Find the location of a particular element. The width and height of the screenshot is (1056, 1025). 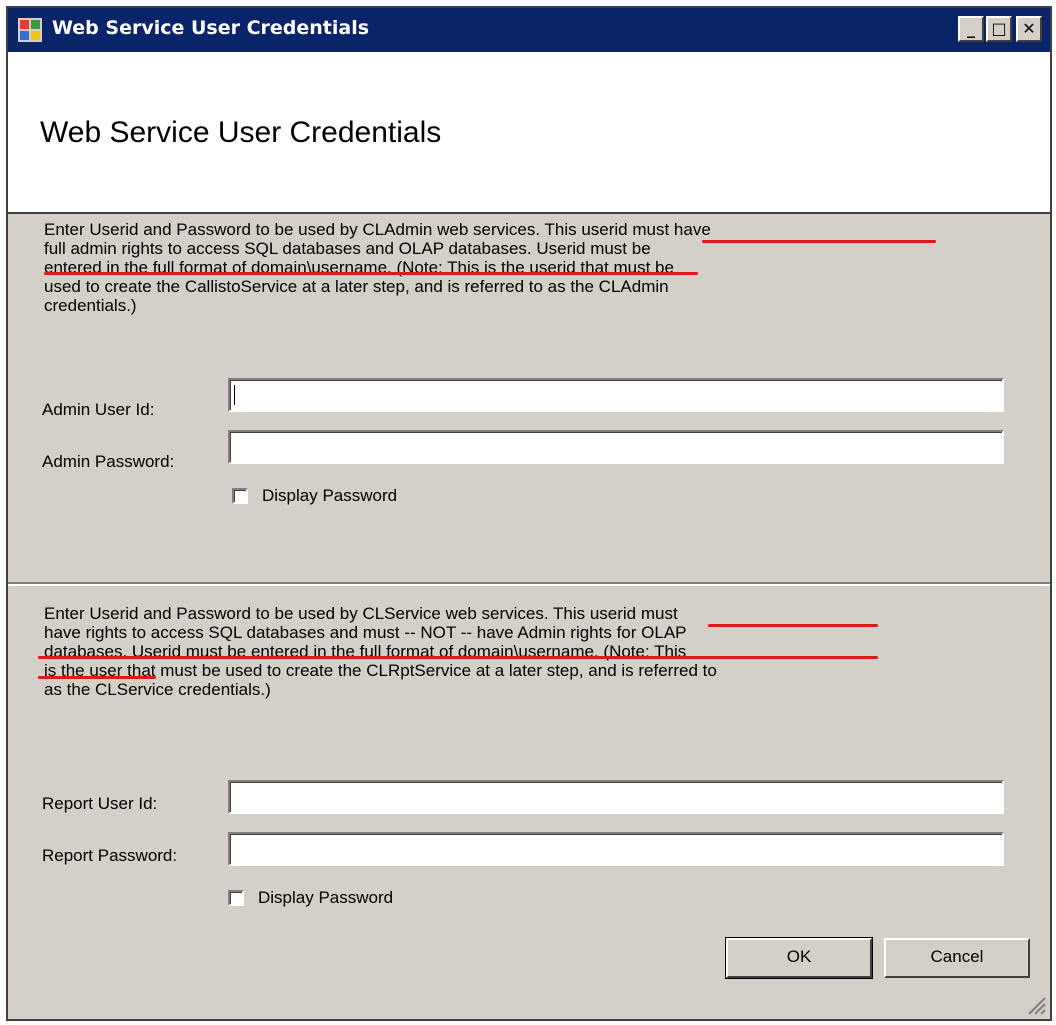

minimize-icon: _ is located at coordinates (971, 28).